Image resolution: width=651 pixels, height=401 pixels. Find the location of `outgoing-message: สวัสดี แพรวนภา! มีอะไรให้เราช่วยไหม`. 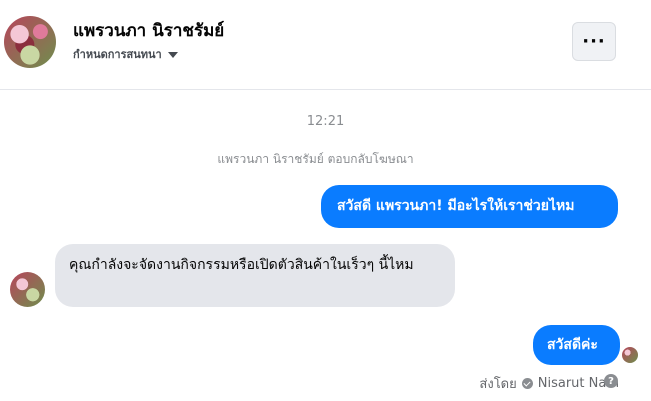

outgoing-message: สวัสดี แพรวนภา! มีอะไรให้เราช่วยไหม is located at coordinates (469, 206).